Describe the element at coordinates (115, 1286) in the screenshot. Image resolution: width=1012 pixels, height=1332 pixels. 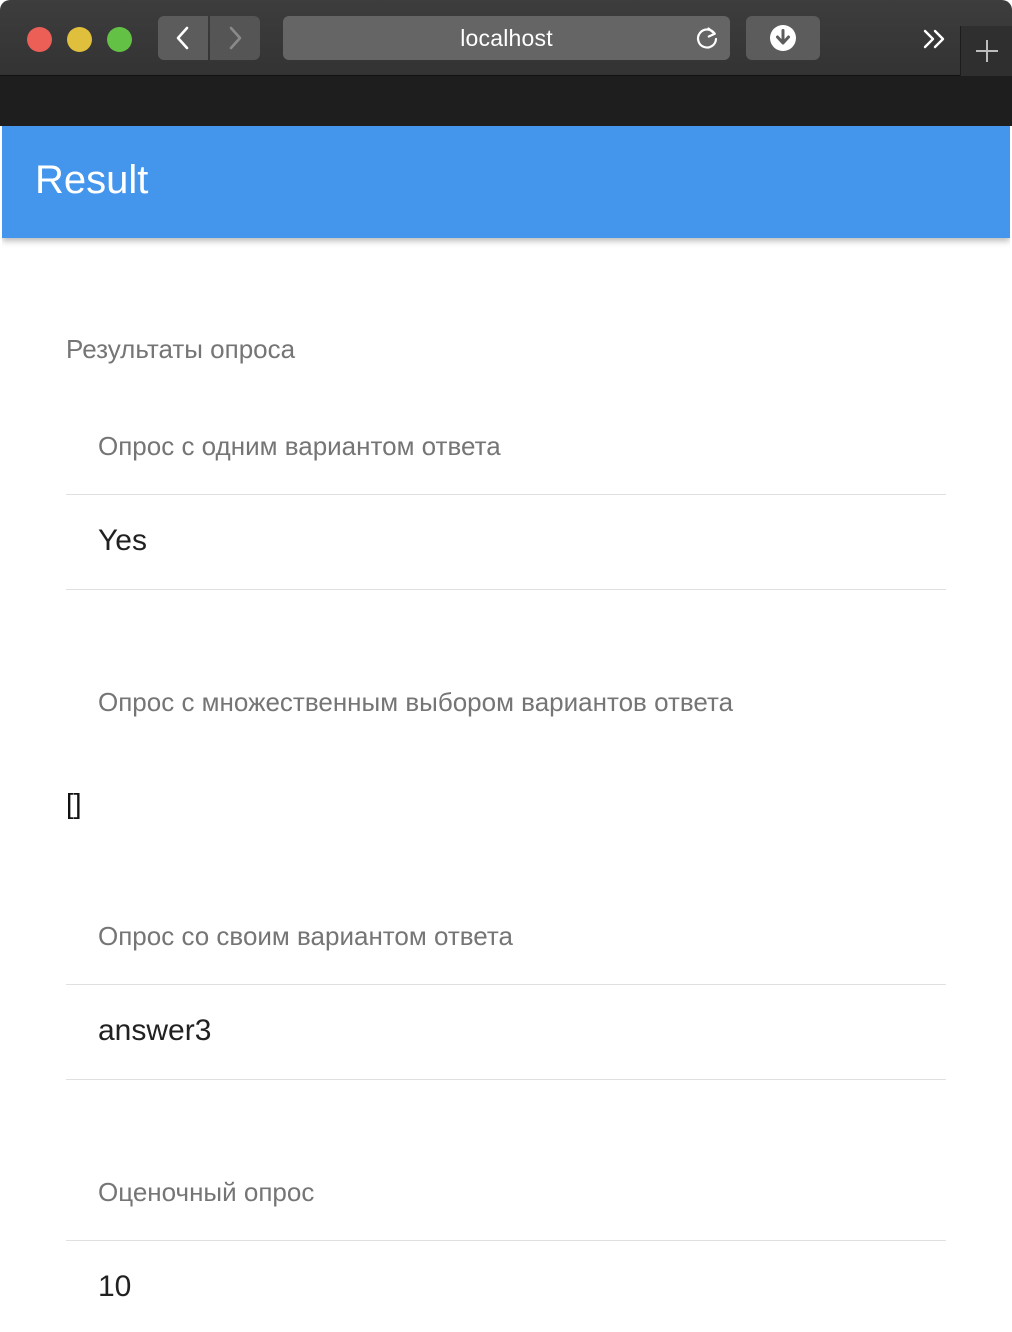
I see `rating-answer: 10` at that location.